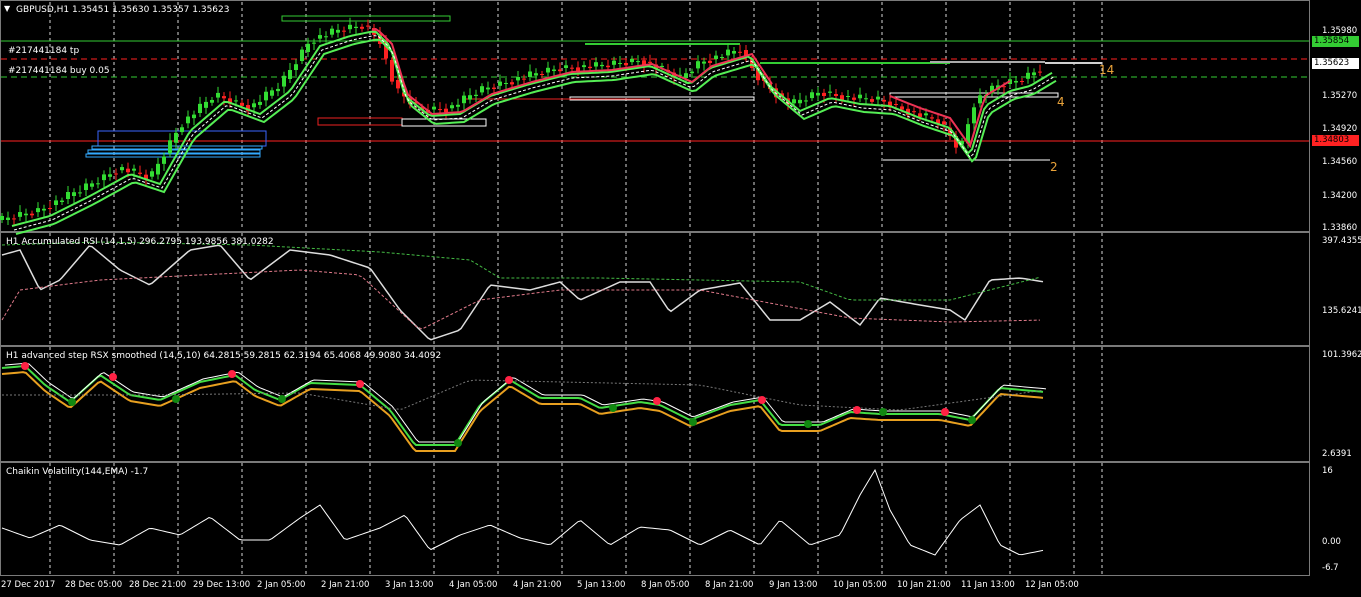 The width and height of the screenshot is (1361, 597). Describe the element at coordinates (924, 585) in the screenshot. I see `time-label: 10 Jan 21:00` at that location.